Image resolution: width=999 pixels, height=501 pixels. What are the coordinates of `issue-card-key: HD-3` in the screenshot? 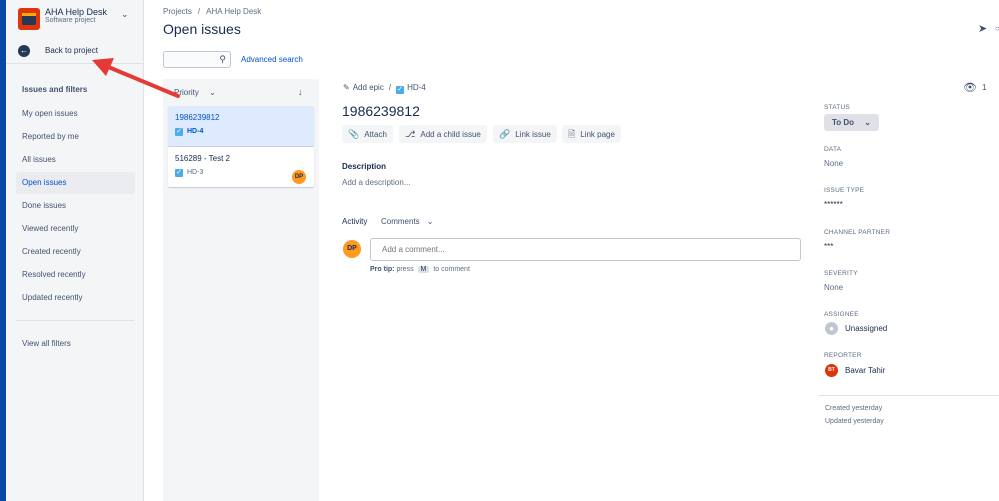 It's located at (195, 172).